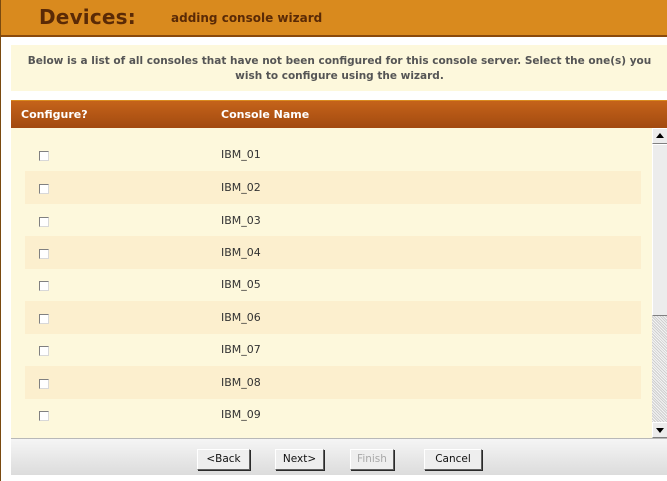  Describe the element at coordinates (265, 114) in the screenshot. I see `column-header-console-name: Console Name` at that location.